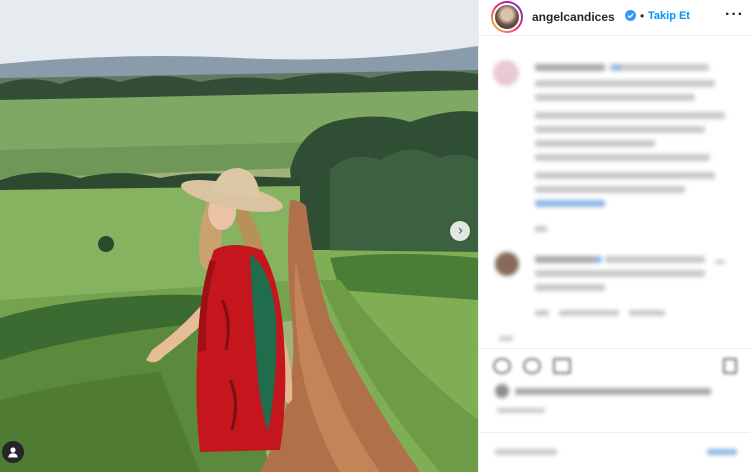 Image resolution: width=750 pixels, height=472 pixels. Describe the element at coordinates (532, 366) in the screenshot. I see `comment-icon` at that location.